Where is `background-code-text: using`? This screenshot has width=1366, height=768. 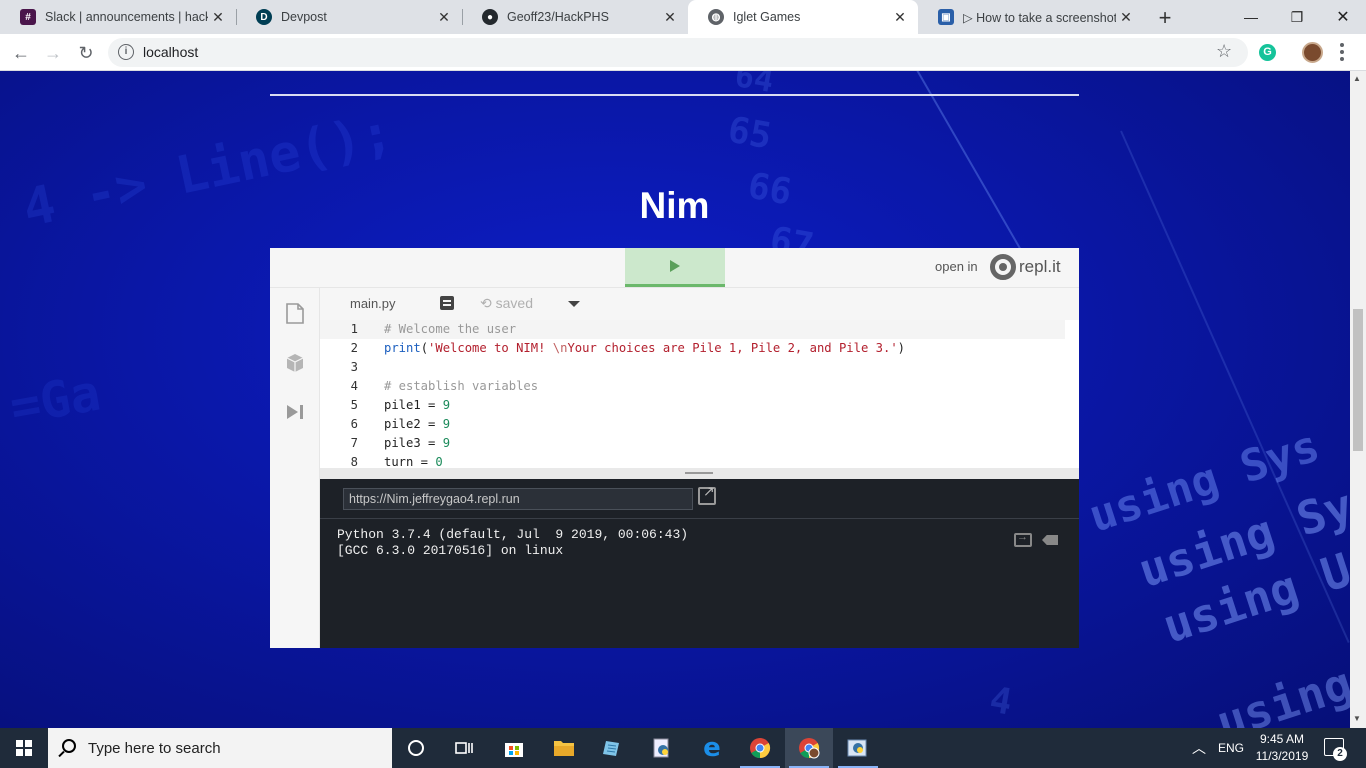
background-code-text: using is located at coordinates (1280, 691).